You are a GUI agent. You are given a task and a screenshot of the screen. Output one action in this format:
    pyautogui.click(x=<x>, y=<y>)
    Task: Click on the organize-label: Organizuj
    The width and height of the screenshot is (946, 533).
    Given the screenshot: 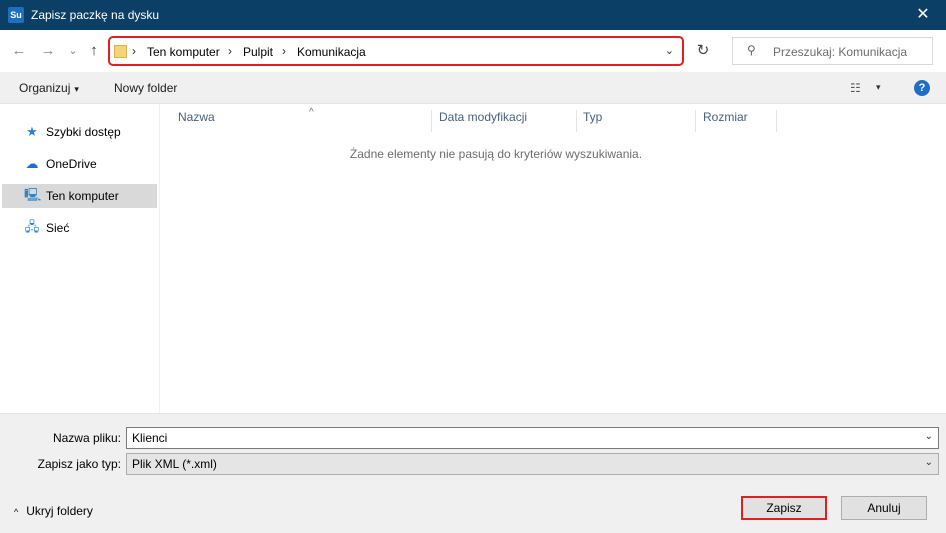 What is the action you would take?
    pyautogui.click(x=45, y=88)
    